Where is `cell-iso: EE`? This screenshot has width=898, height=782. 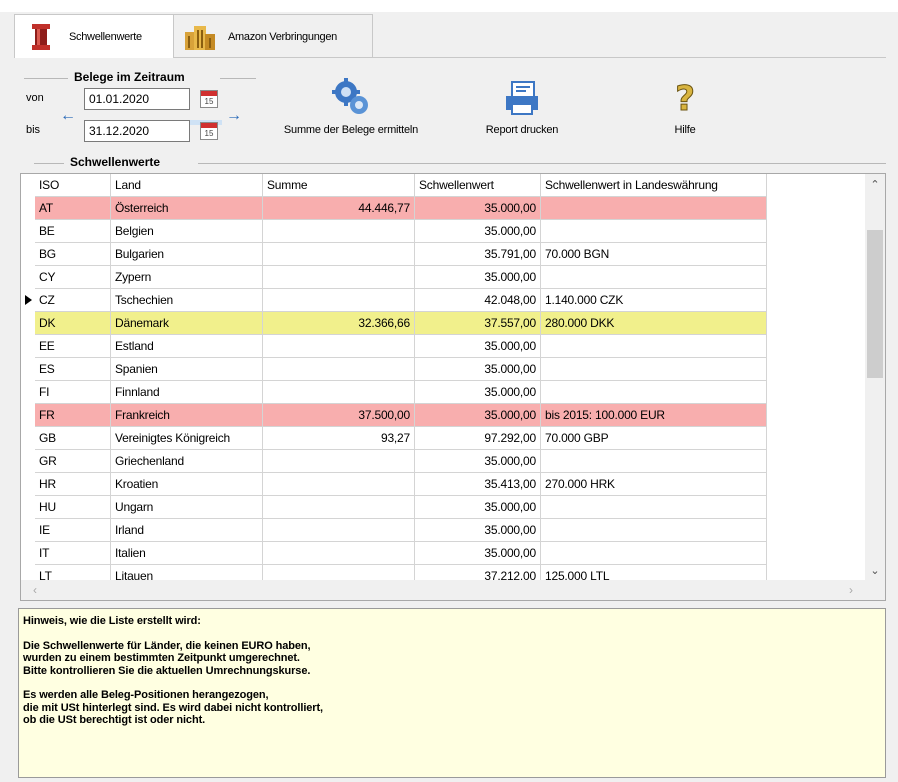 cell-iso: EE is located at coordinates (73, 346).